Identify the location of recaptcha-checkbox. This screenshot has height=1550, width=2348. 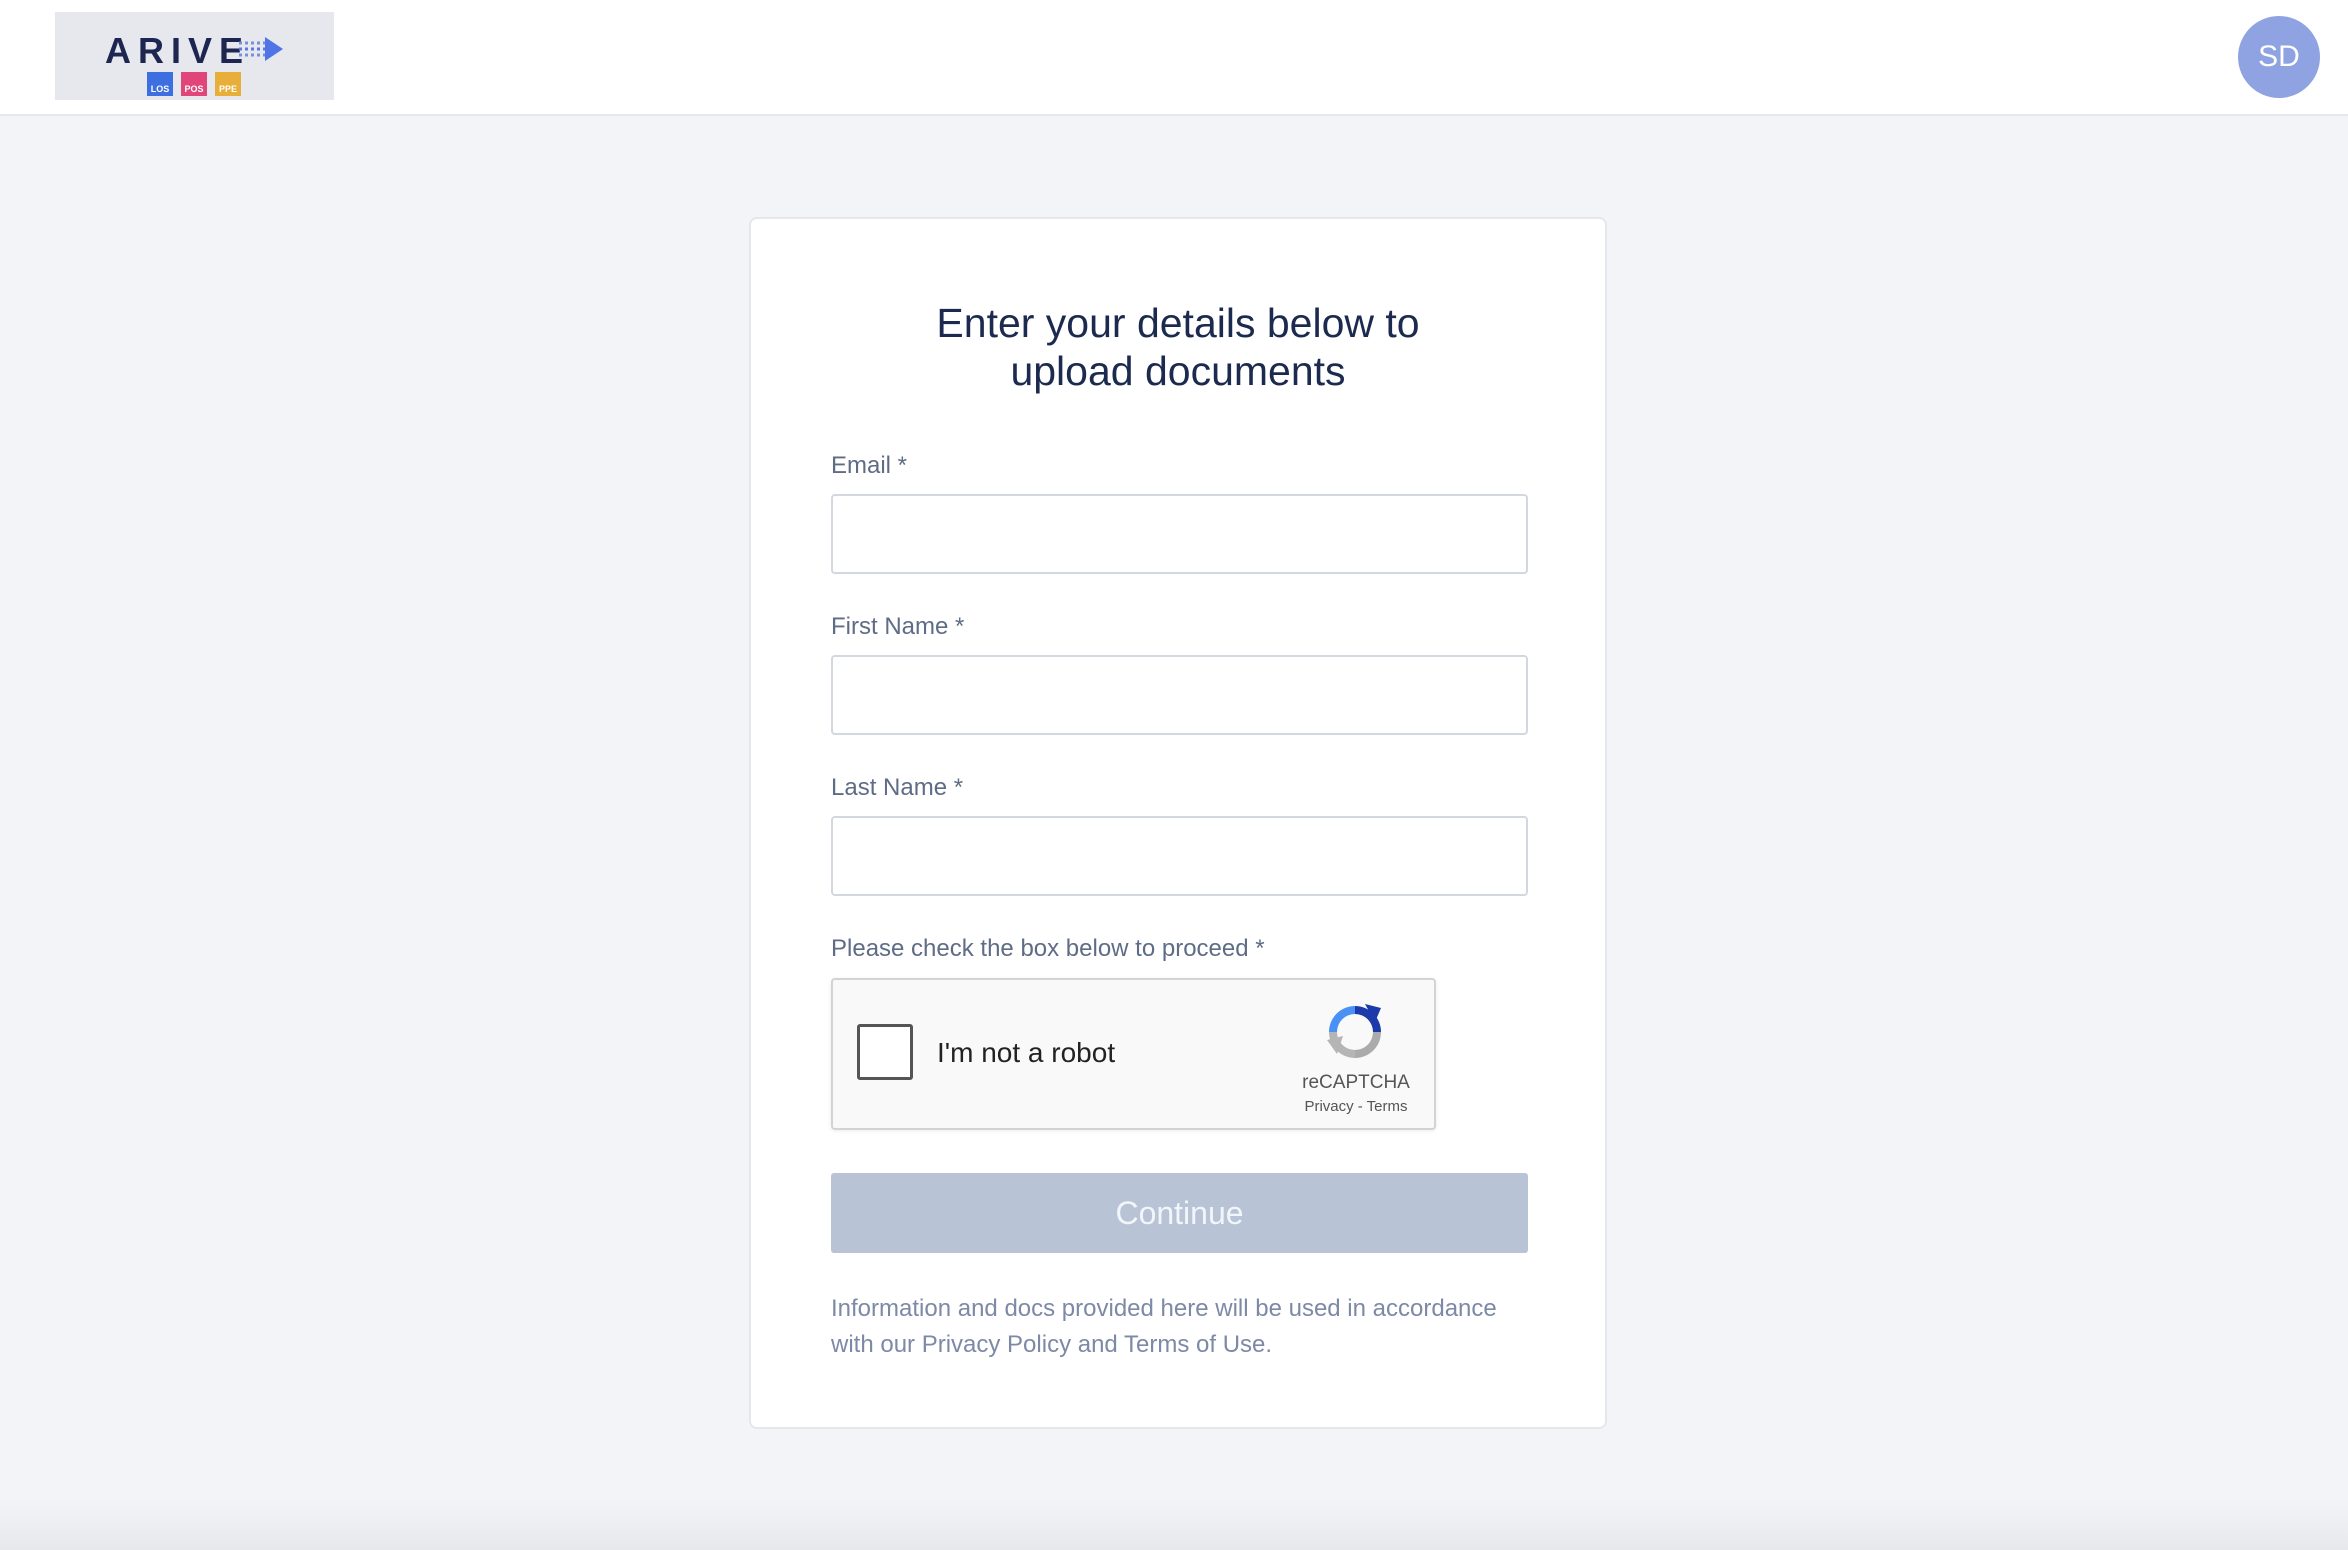
(885, 1052).